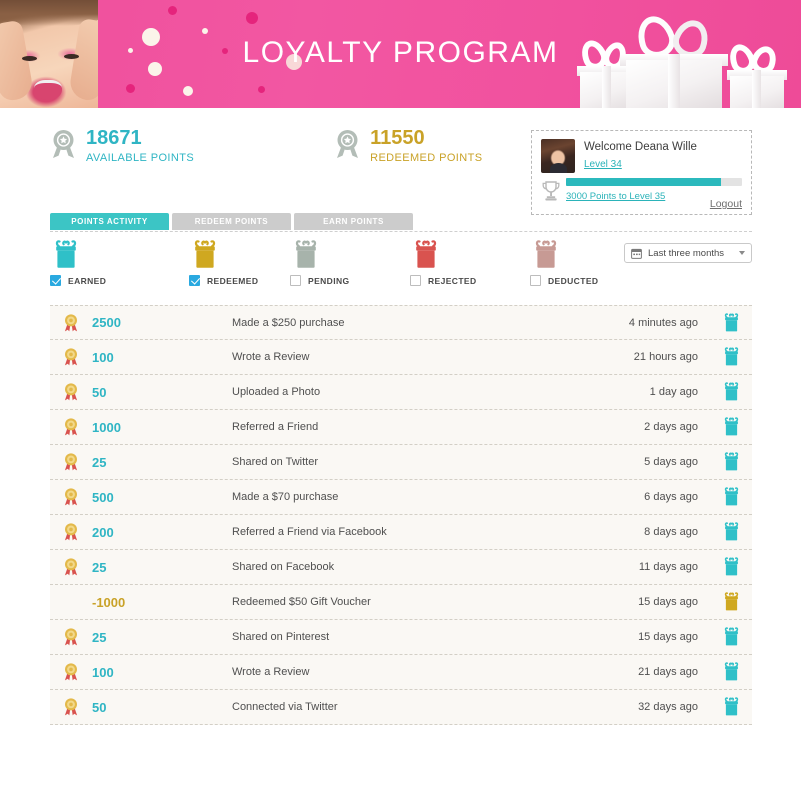  What do you see at coordinates (668, 602) in the screenshot?
I see `row-time: 15 days ago` at bounding box center [668, 602].